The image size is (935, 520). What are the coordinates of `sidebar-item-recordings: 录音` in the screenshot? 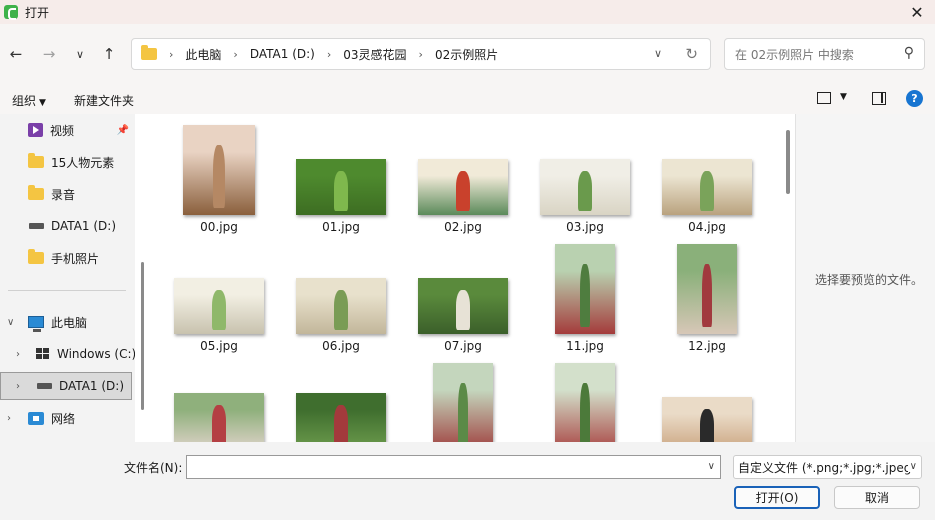 It's located at (67, 194).